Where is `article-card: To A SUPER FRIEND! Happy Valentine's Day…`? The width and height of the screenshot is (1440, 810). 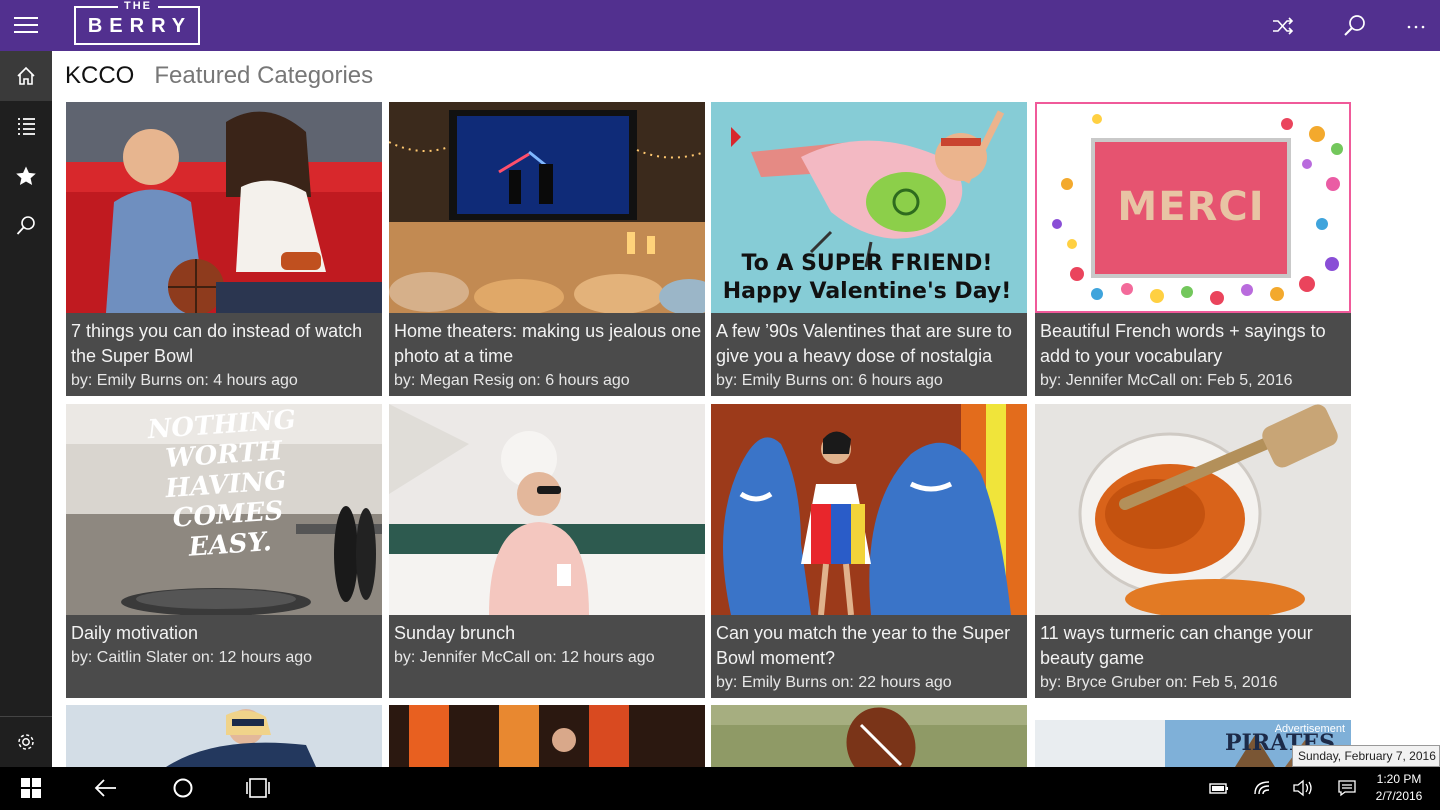
article-card: To A SUPER FRIEND! Happy Valentine's Day… is located at coordinates (869, 249).